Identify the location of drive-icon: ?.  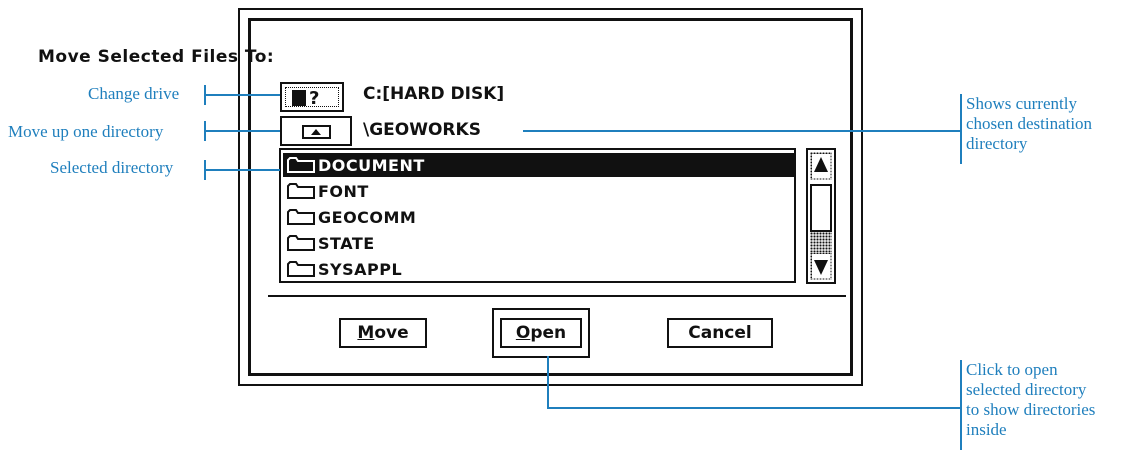
(305, 98).